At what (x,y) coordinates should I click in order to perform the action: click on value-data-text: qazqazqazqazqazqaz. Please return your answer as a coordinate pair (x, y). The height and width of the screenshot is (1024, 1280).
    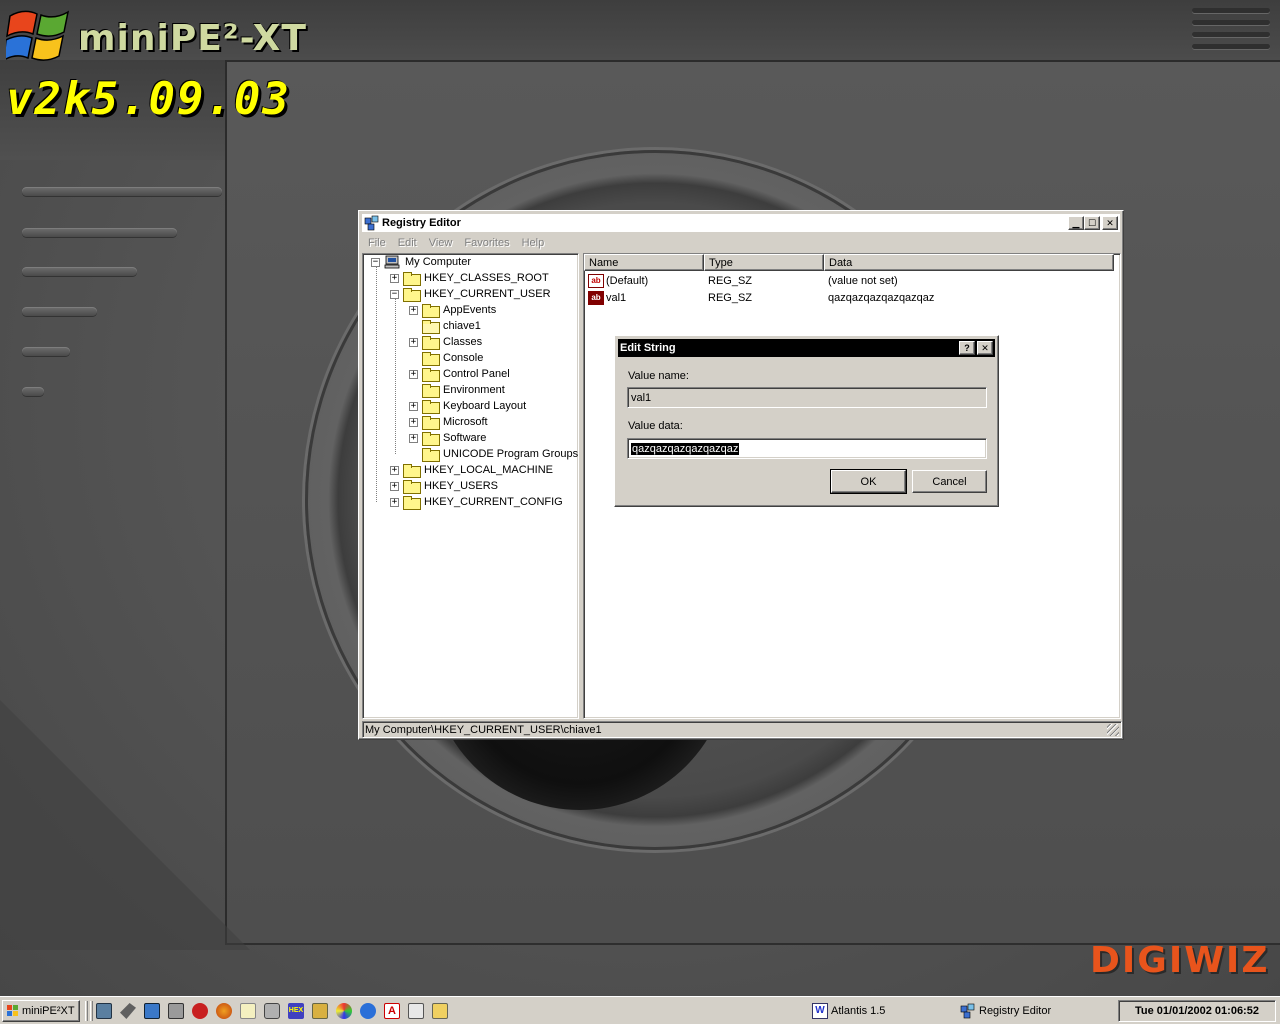
    Looking at the image, I should click on (685, 448).